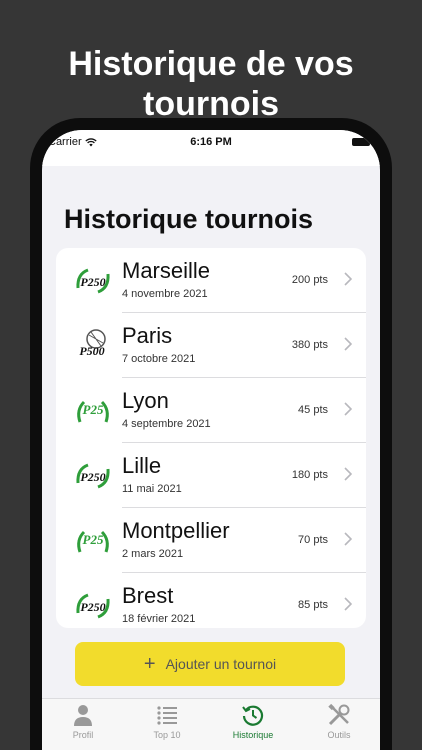 The width and height of the screenshot is (422, 750). Describe the element at coordinates (188, 219) in the screenshot. I see `page-title: Historique tournois` at that location.